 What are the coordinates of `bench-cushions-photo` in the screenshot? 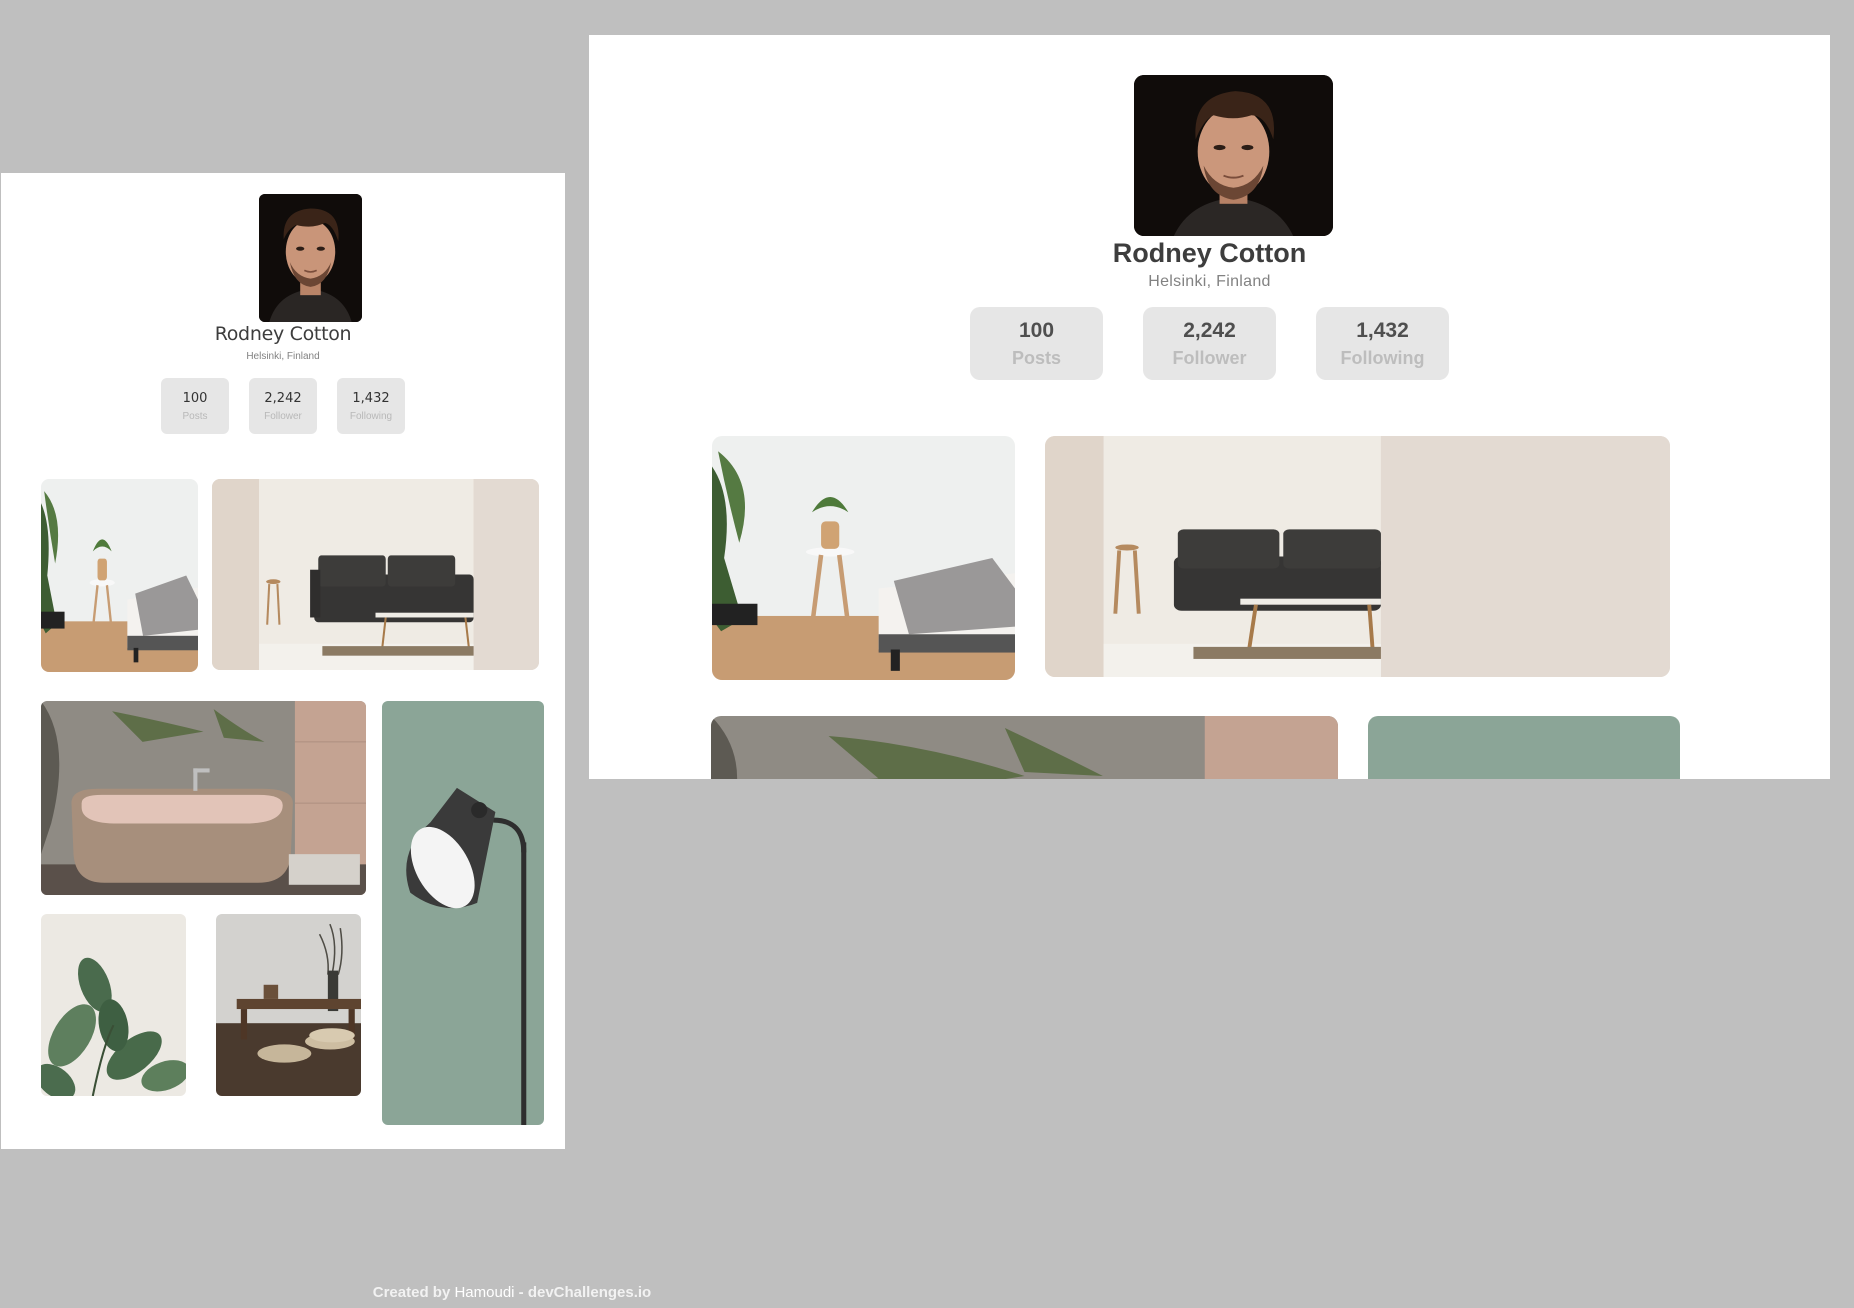 It's located at (288, 1005).